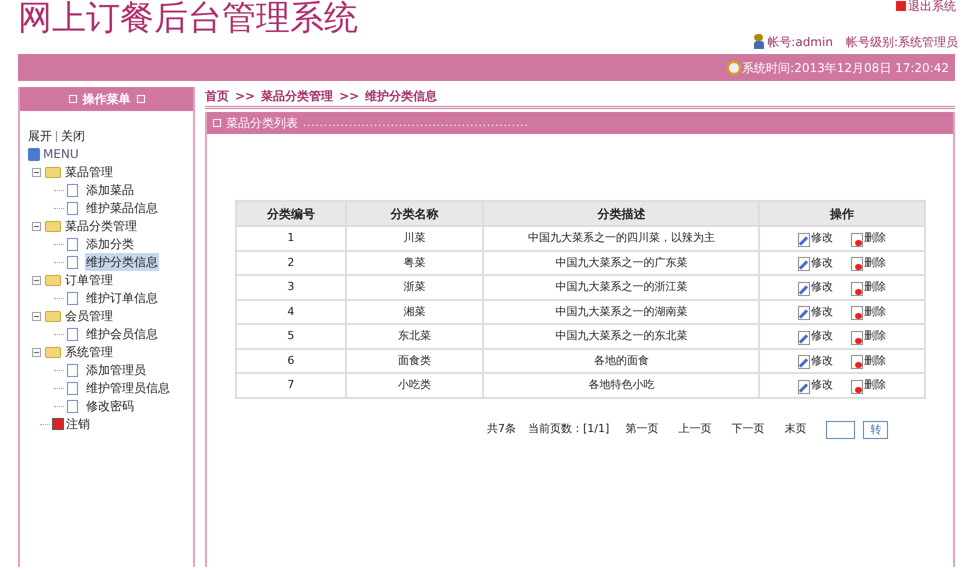 This screenshot has width=980, height=570. I want to click on menu-group: 系统管理, so click(89, 352).